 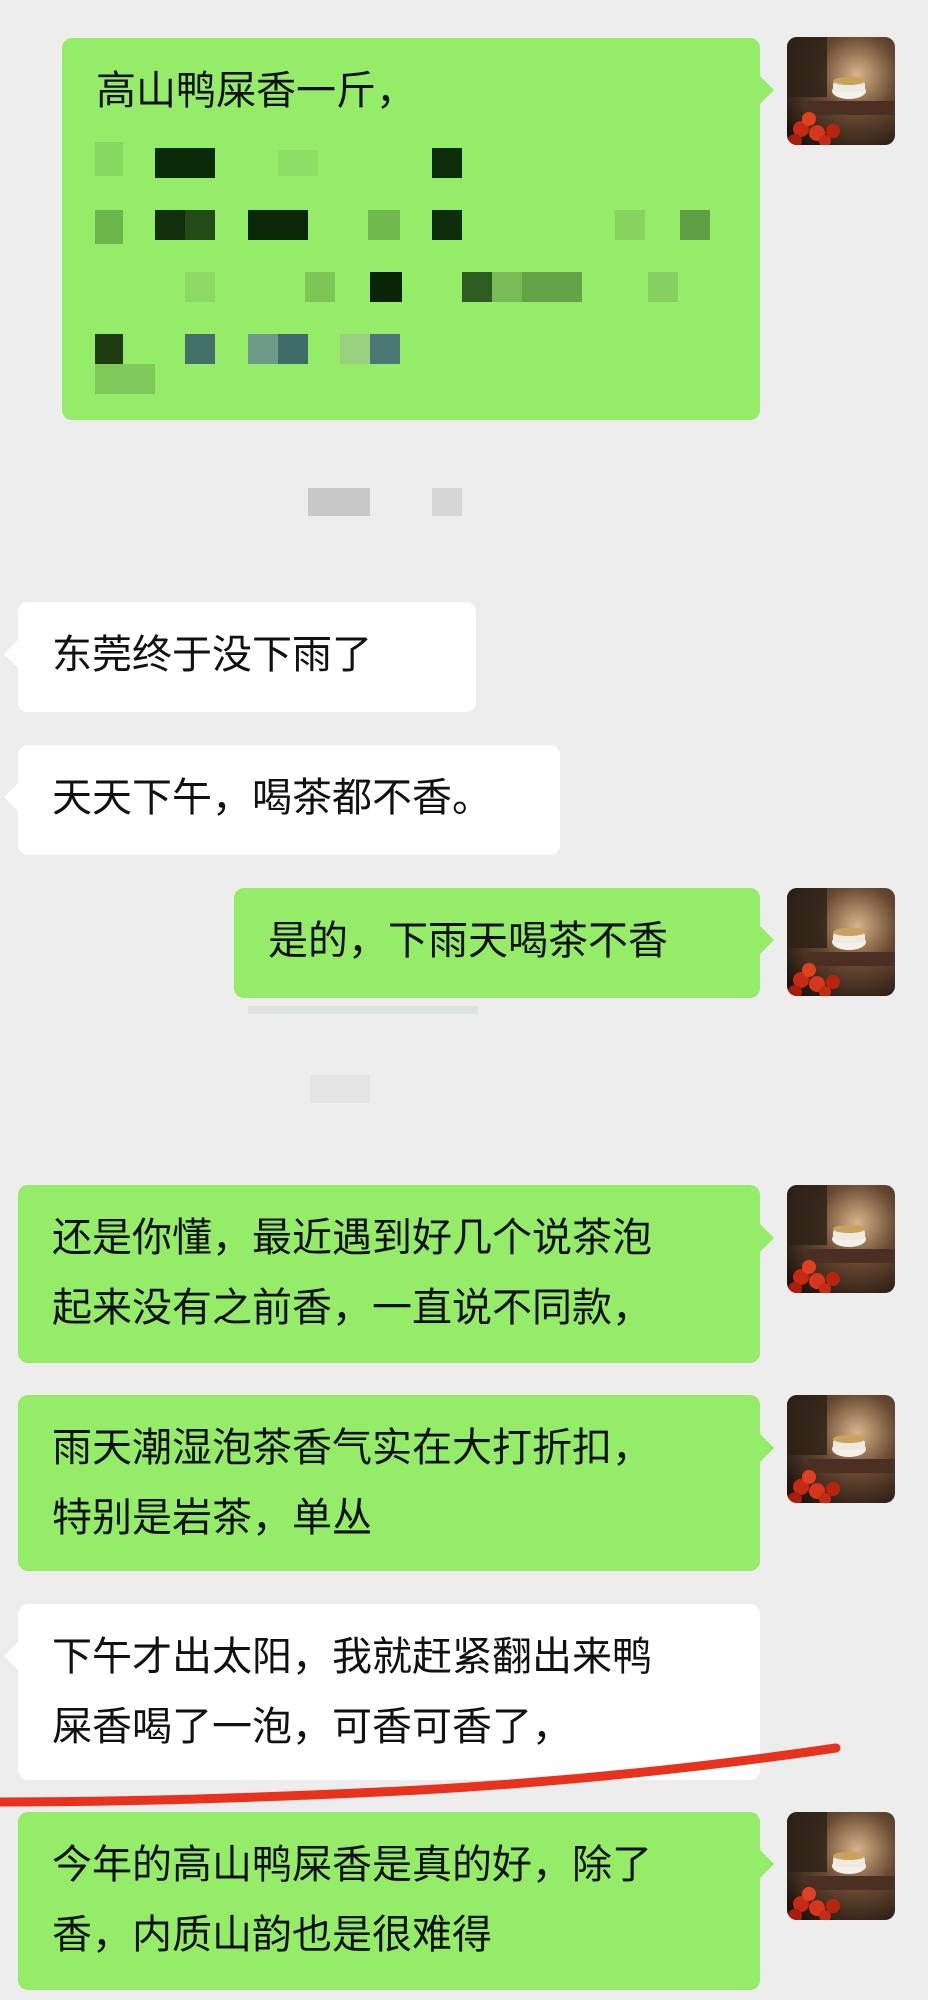 What do you see at coordinates (272, 798) in the screenshot?
I see `message-text-line: 天天下午，喝茶都不香。` at bounding box center [272, 798].